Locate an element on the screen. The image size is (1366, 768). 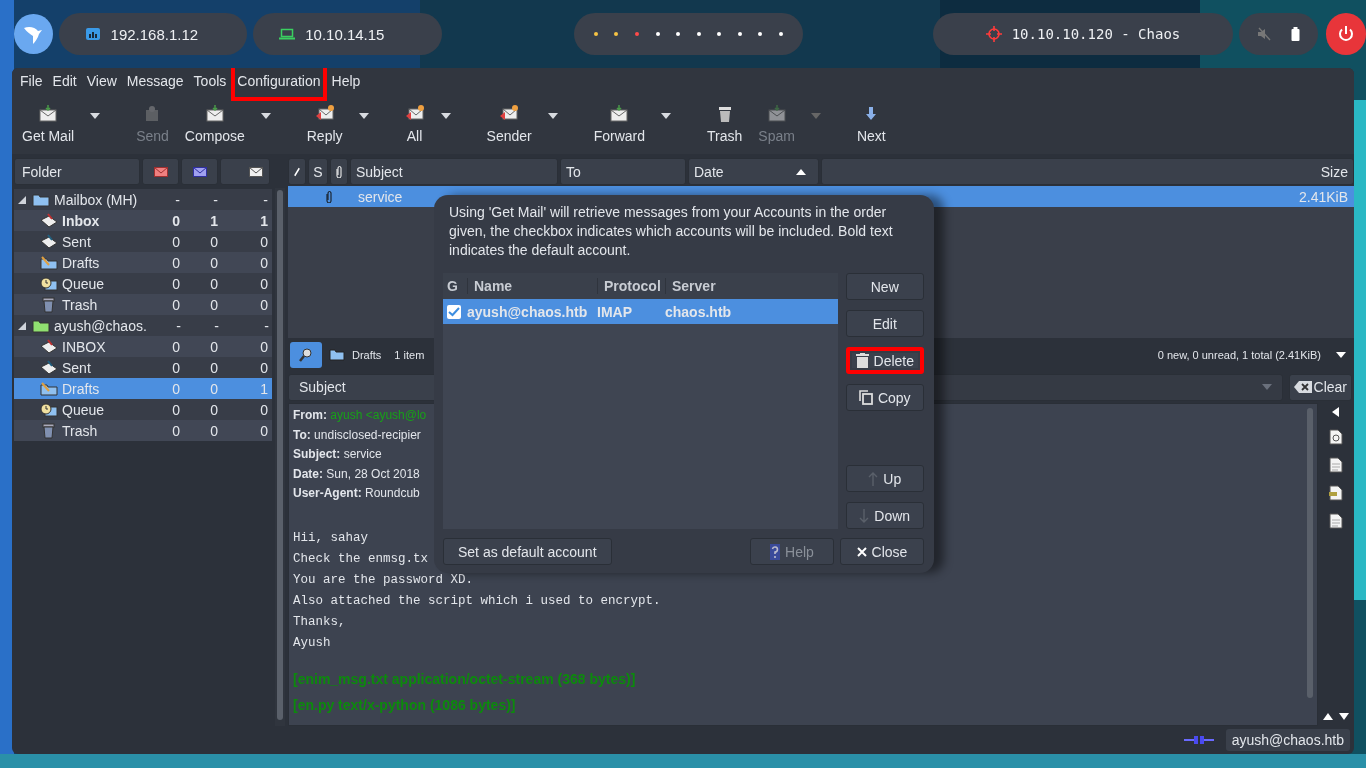
dialog-button: Copy is located at coordinates (884, 397).